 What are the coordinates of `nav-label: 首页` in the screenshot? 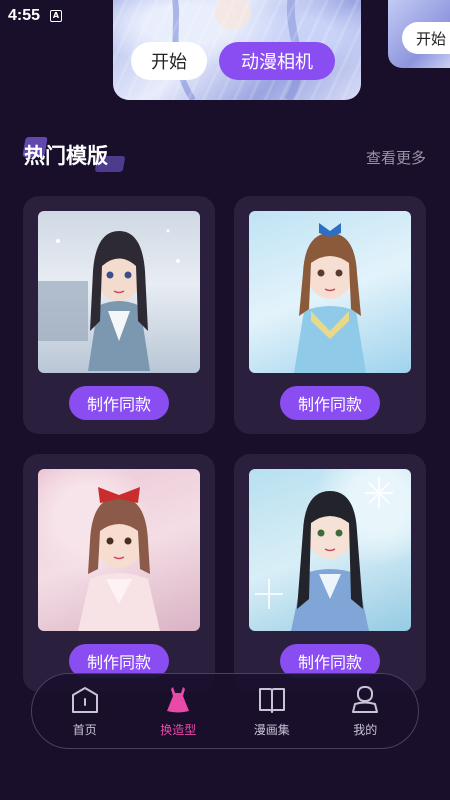 It's located at (84, 729).